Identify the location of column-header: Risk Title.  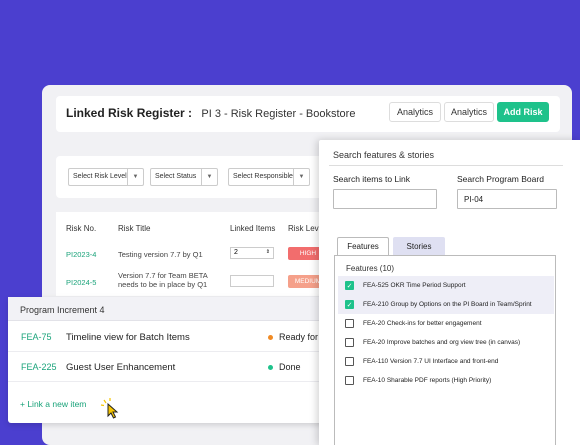
(134, 228).